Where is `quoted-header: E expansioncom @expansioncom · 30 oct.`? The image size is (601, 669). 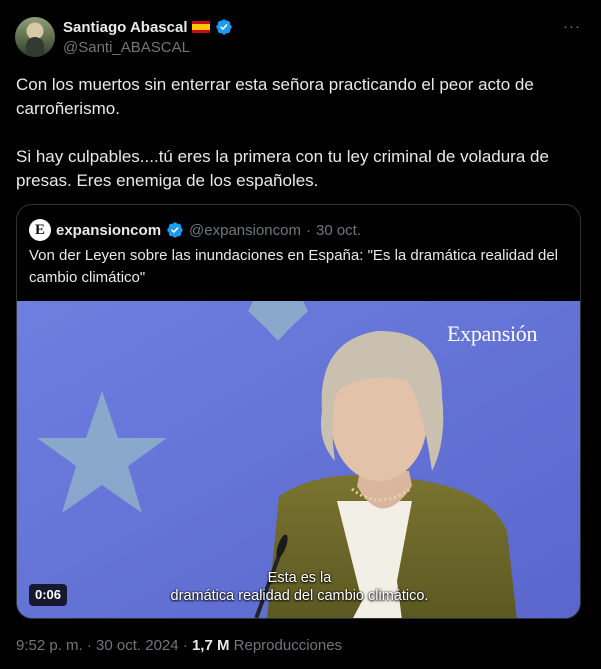 quoted-header: E expansioncom @expansioncom · 30 oct. is located at coordinates (195, 230).